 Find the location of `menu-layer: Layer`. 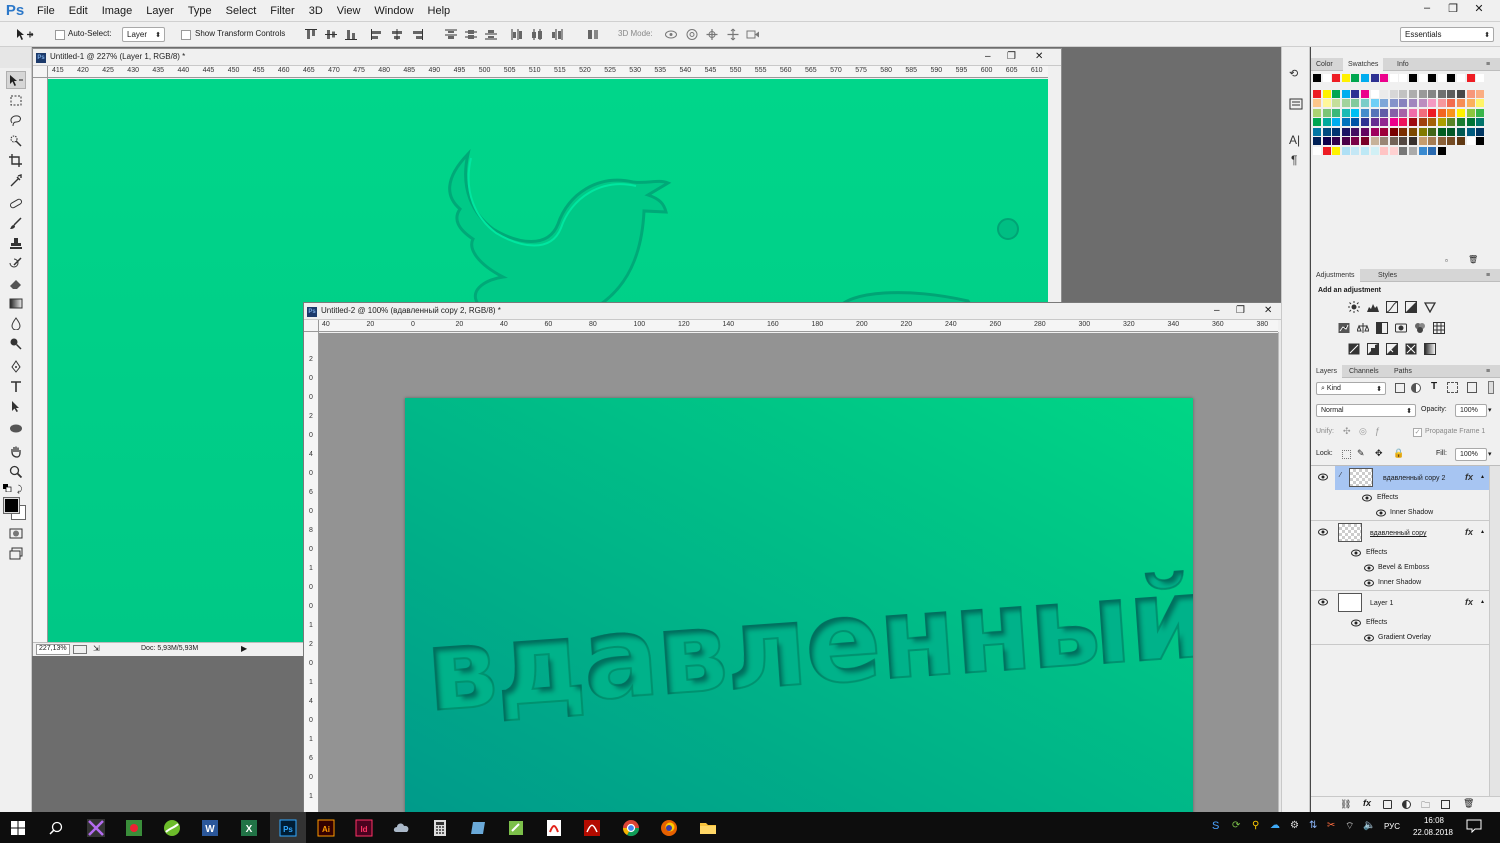

menu-layer: Layer is located at coordinates (160, 11).